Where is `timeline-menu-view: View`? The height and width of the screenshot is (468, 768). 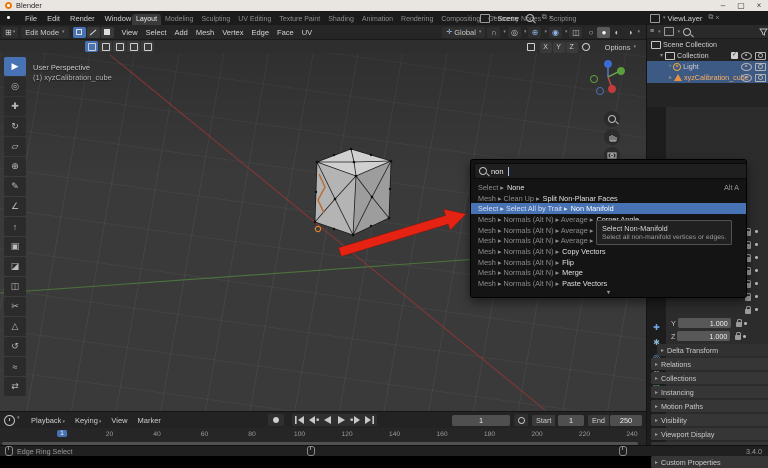
timeline-menu-view: View is located at coordinates (119, 420).